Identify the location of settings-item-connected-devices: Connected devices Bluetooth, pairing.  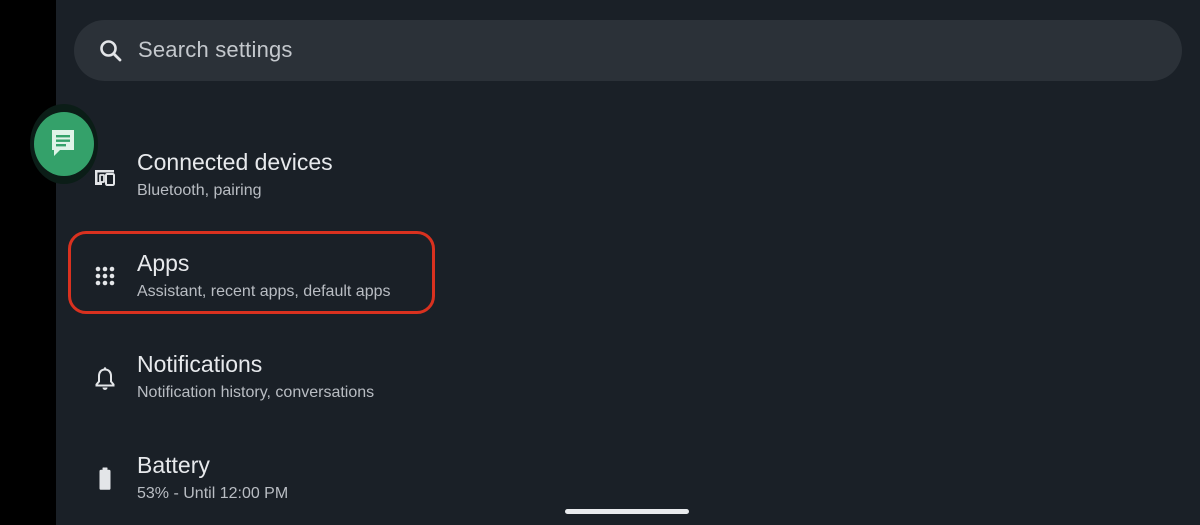
(258, 180).